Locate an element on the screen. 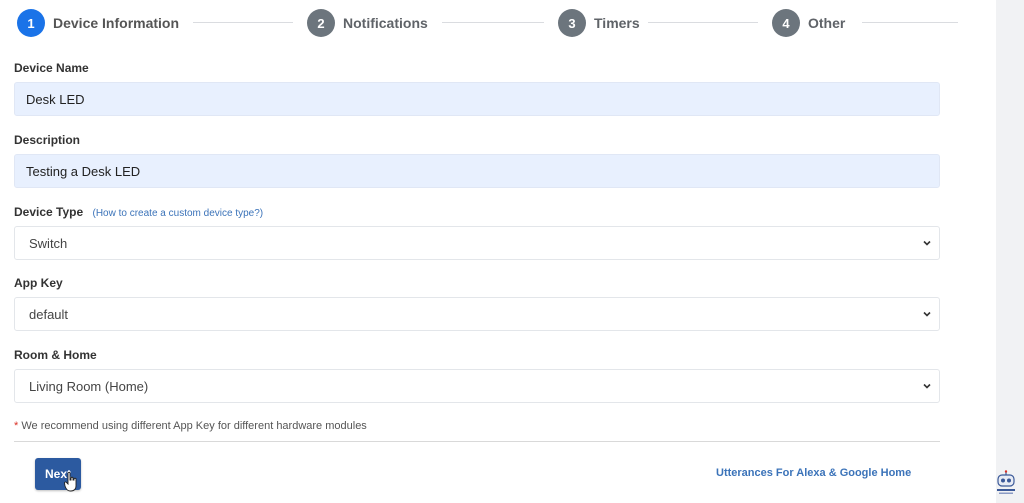 The height and width of the screenshot is (503, 1024). step-device-information: 1 Device Information is located at coordinates (98, 23).